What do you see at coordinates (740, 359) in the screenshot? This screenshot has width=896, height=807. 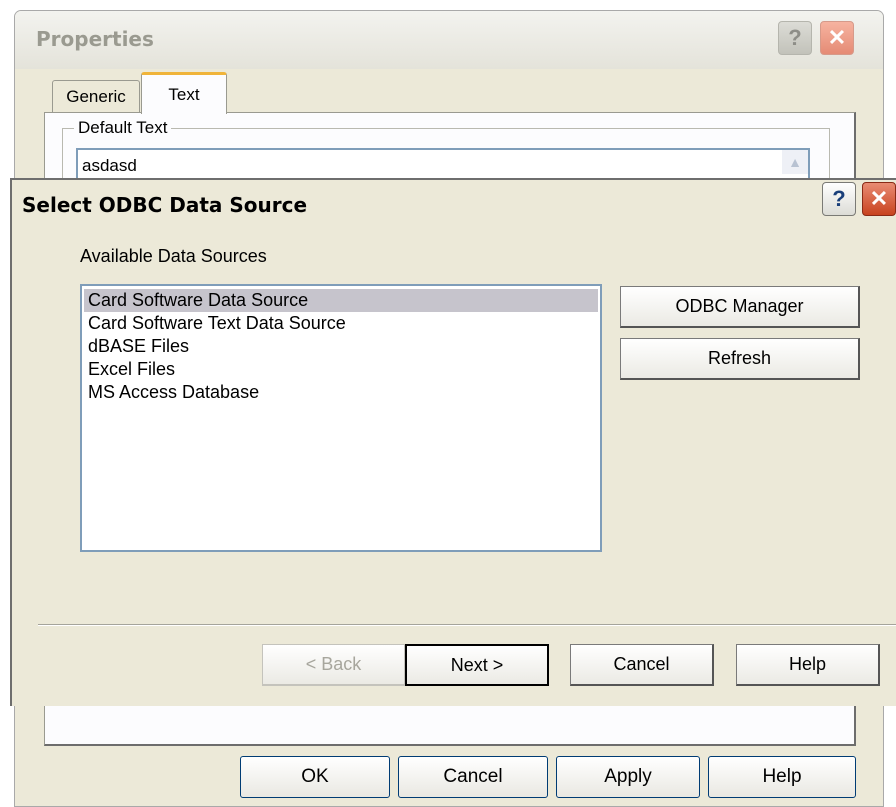 I see `refresh-button: Refresh` at bounding box center [740, 359].